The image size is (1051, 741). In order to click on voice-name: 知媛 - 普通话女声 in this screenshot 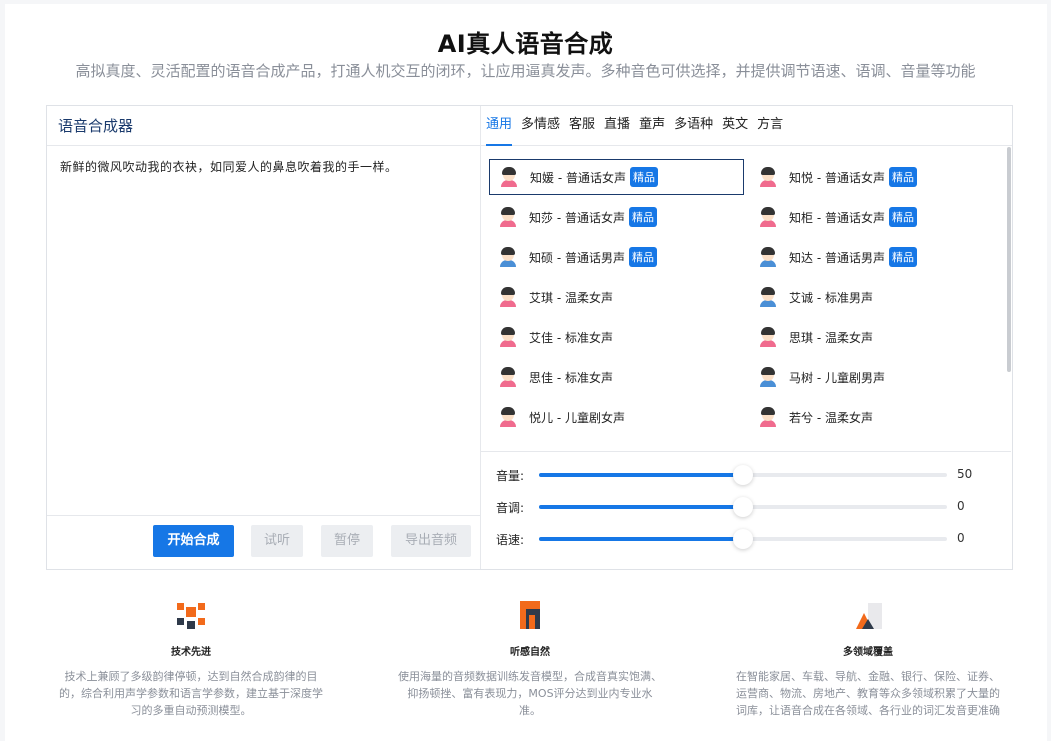, I will do `click(578, 177)`.